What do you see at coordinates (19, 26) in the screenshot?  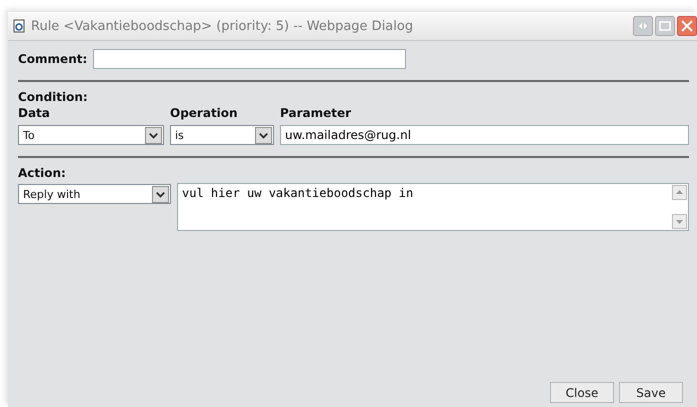 I see `page-icon` at bounding box center [19, 26].